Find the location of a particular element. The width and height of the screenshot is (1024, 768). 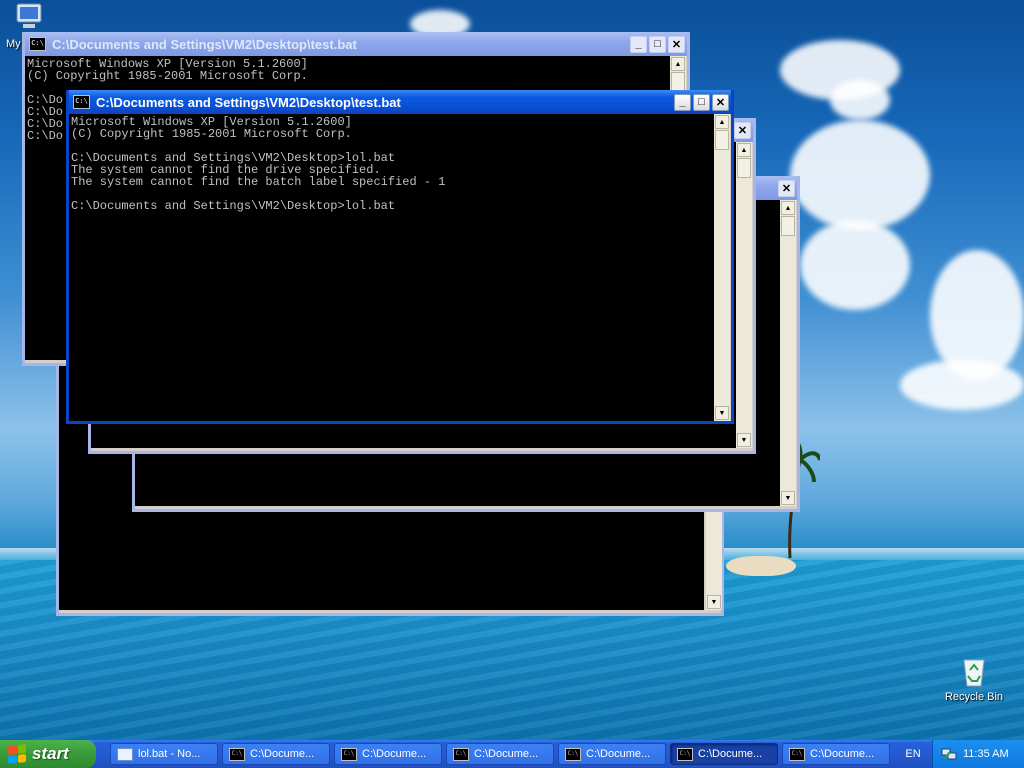

recycle-bin-icon is located at coordinates (974, 673).